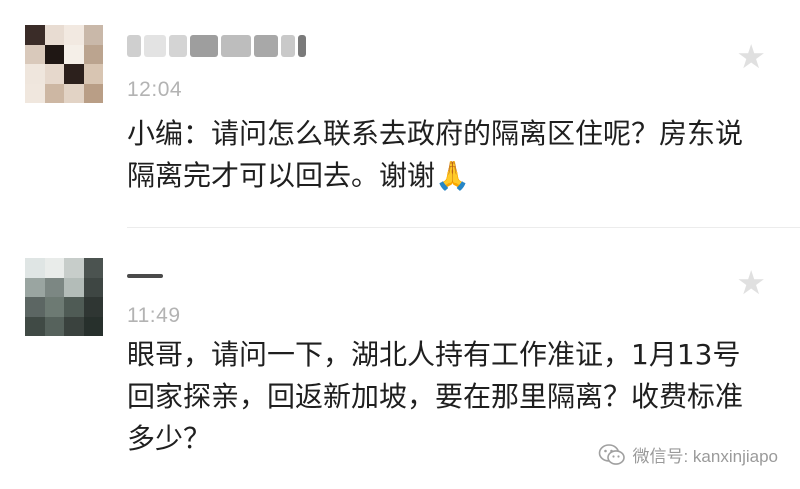  What do you see at coordinates (155, 89) in the screenshot?
I see `comment-time: 12:04` at bounding box center [155, 89].